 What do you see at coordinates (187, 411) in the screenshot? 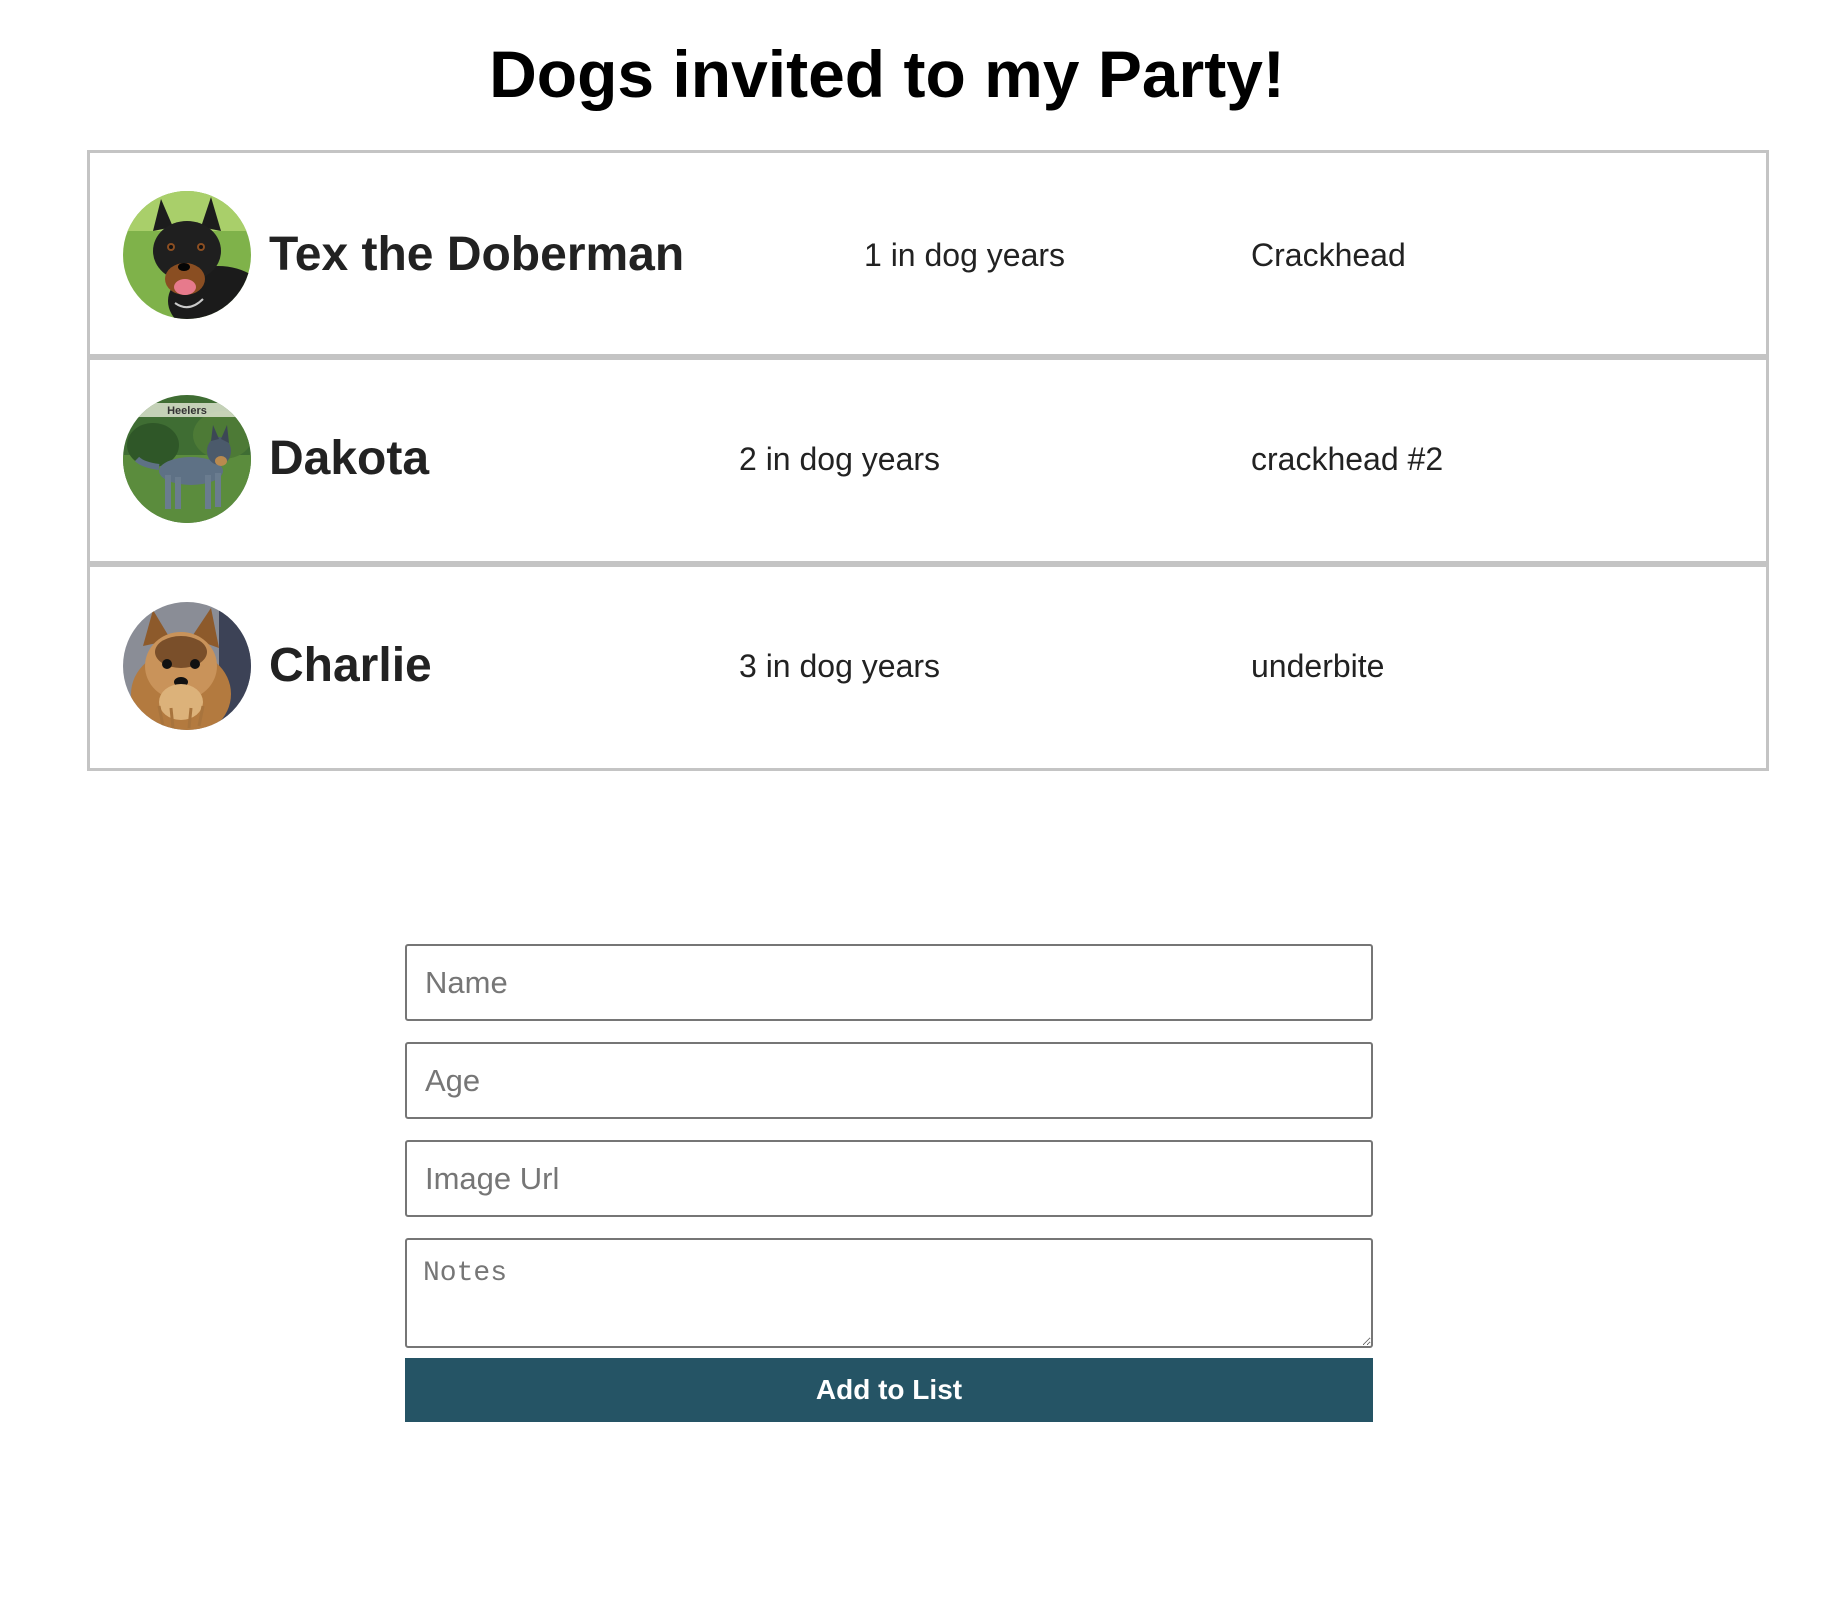
I see `photo-caption: Heelers` at bounding box center [187, 411].